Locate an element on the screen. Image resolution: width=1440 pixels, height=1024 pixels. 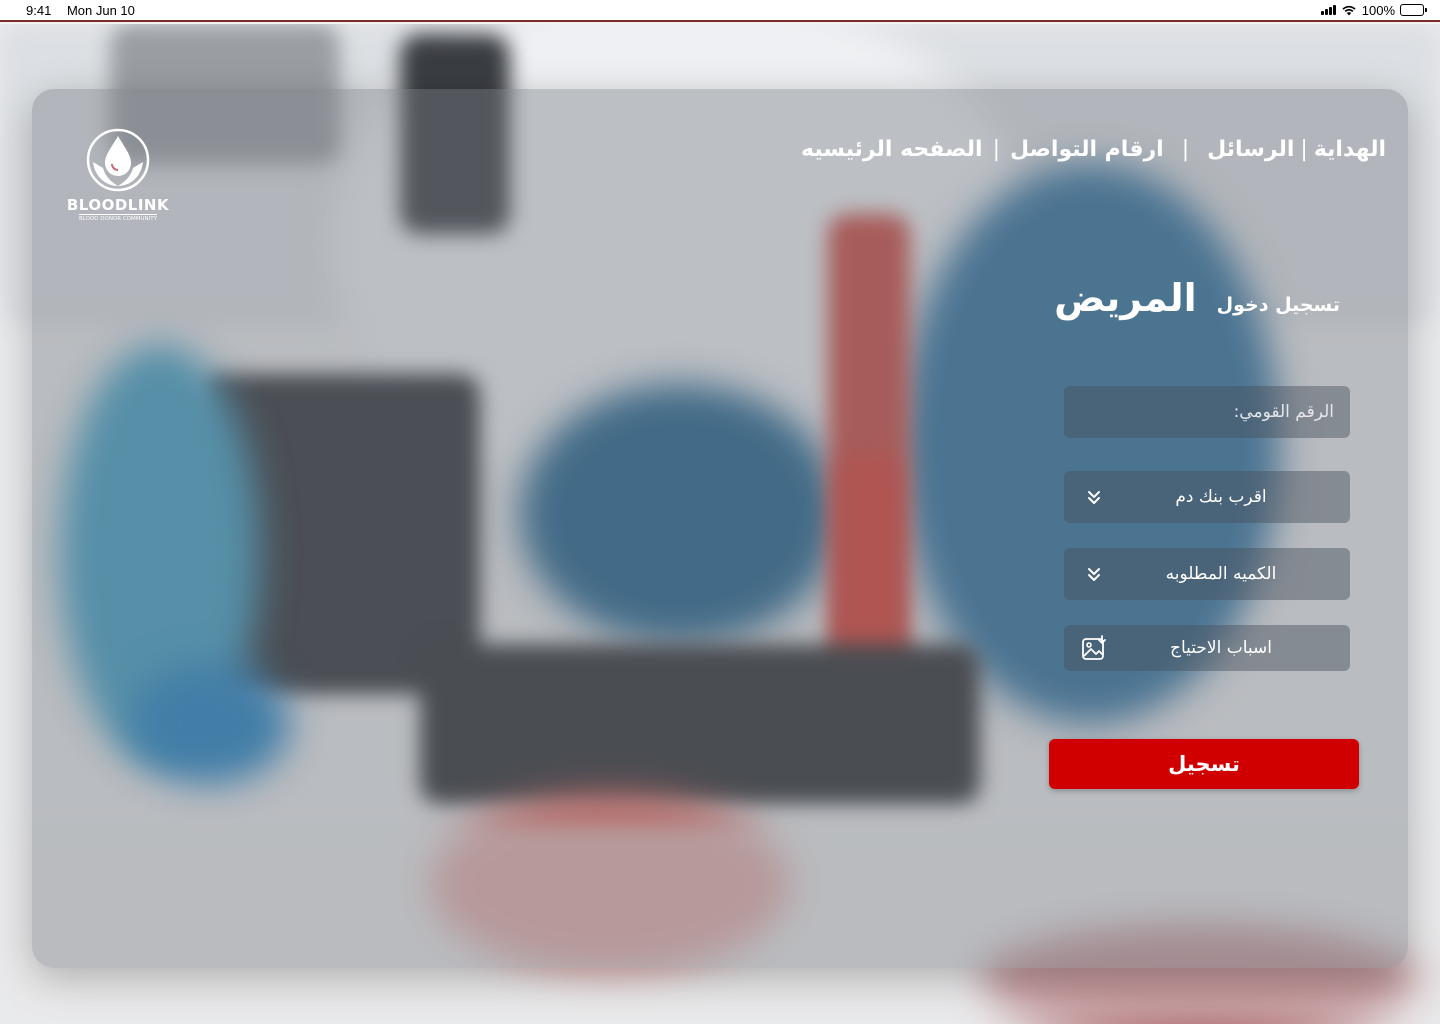
blood-drop-hands-icon is located at coordinates (118, 160).